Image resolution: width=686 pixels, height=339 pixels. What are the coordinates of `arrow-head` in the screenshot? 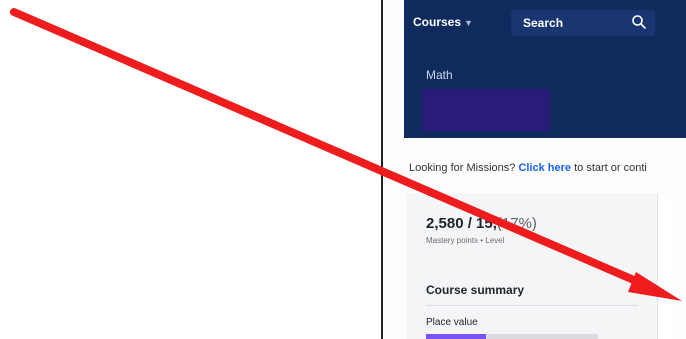 It's located at (655, 286).